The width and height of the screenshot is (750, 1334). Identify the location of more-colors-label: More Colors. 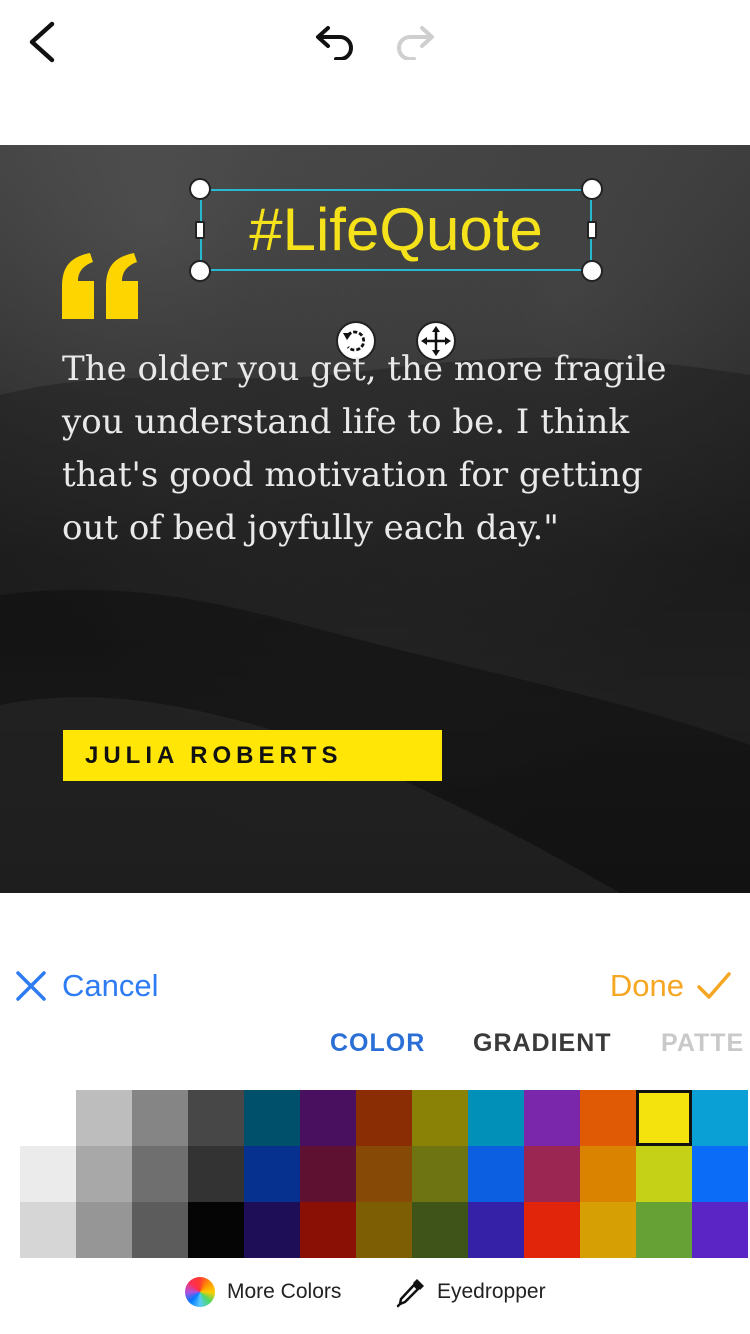
(284, 1291).